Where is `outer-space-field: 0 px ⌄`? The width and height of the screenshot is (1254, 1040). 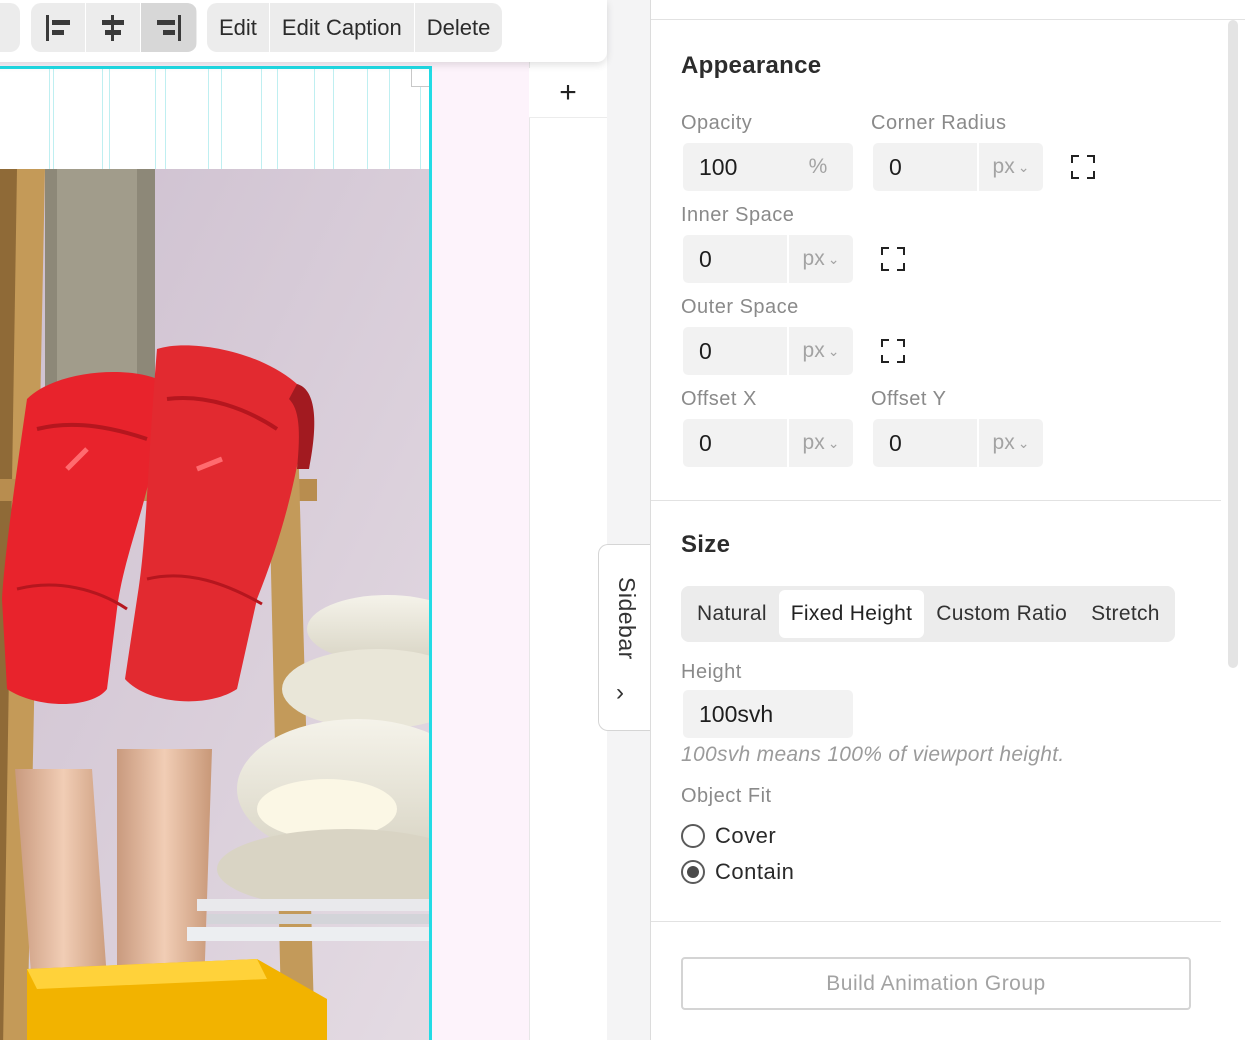 outer-space-field: 0 px ⌄ is located at coordinates (768, 351).